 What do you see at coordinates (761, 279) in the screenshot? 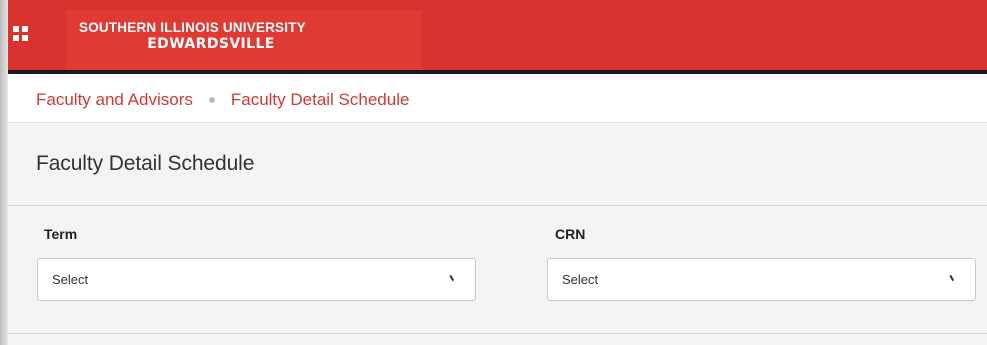
I see `crn-select: Select` at bounding box center [761, 279].